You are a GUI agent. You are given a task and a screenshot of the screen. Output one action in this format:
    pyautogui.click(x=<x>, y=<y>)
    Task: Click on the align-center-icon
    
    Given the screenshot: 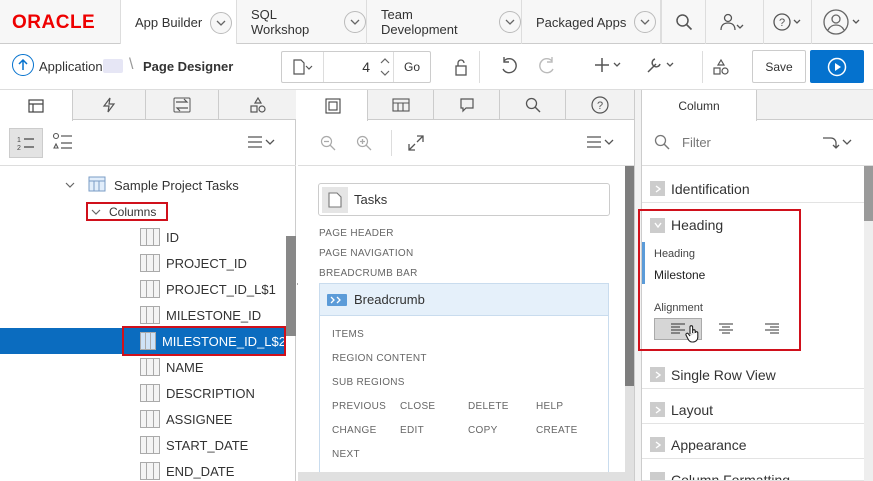 What is the action you would take?
    pyautogui.click(x=726, y=328)
    